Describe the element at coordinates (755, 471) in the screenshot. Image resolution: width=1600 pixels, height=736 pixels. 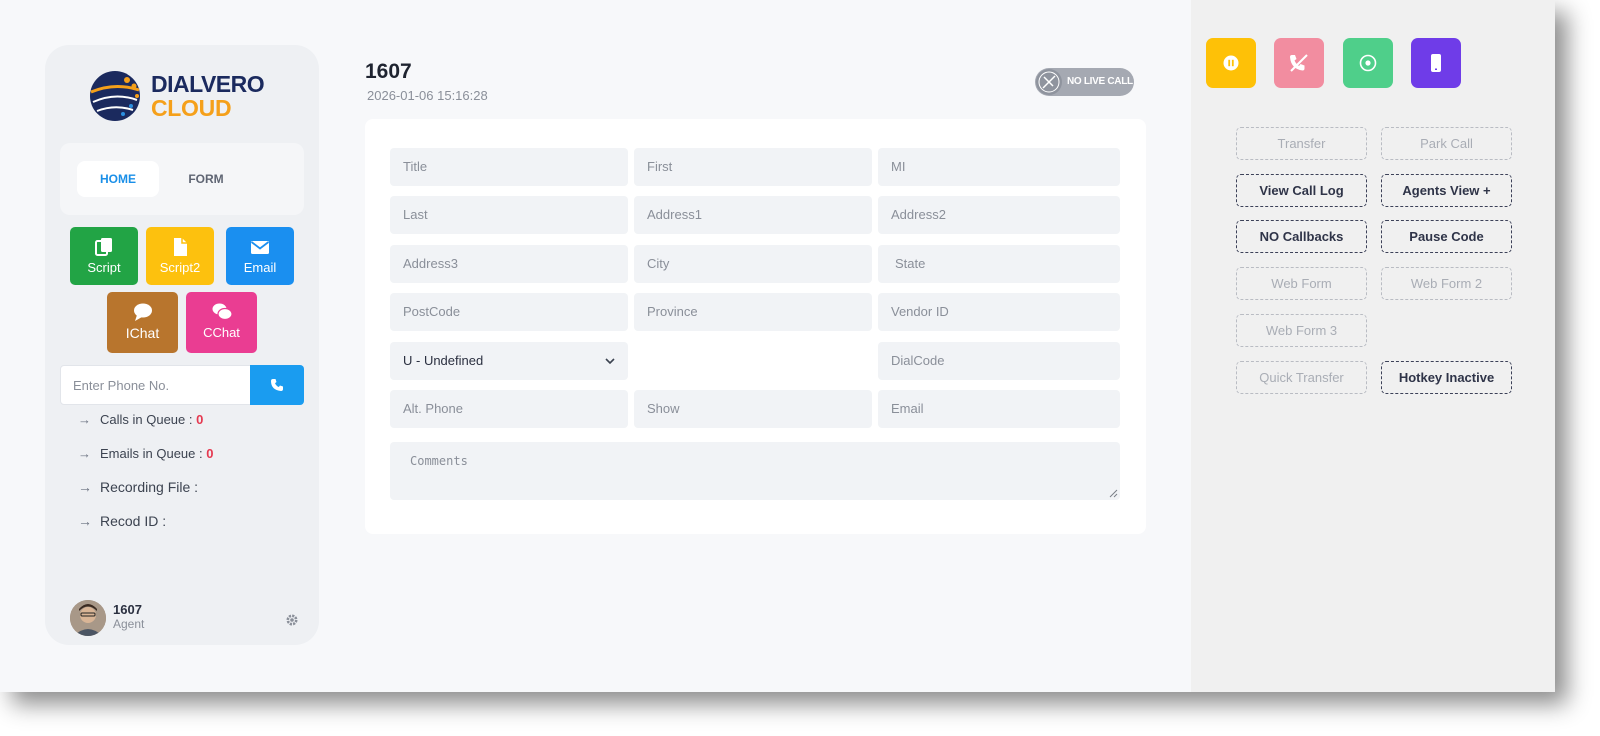
I see `comments-textarea: Comments` at that location.